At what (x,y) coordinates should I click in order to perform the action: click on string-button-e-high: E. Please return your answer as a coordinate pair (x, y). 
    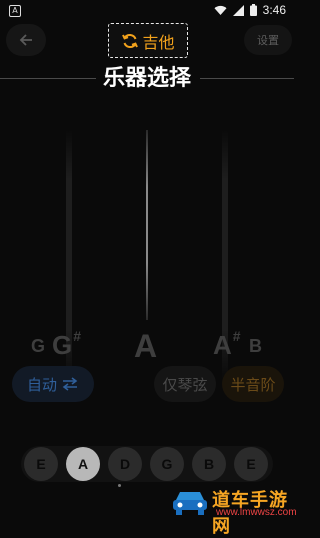
    Looking at the image, I should click on (251, 464).